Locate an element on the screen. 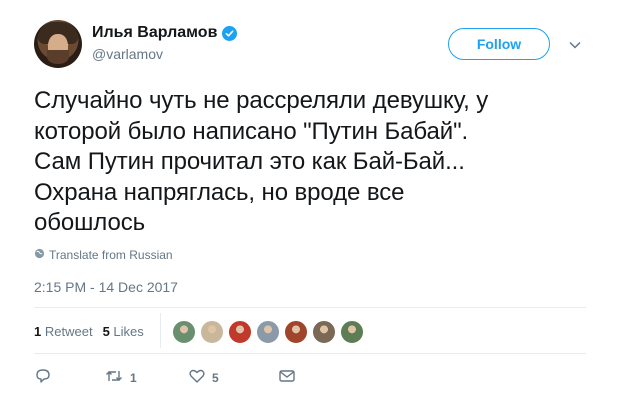  translate-label: Translate from Russian is located at coordinates (111, 255).